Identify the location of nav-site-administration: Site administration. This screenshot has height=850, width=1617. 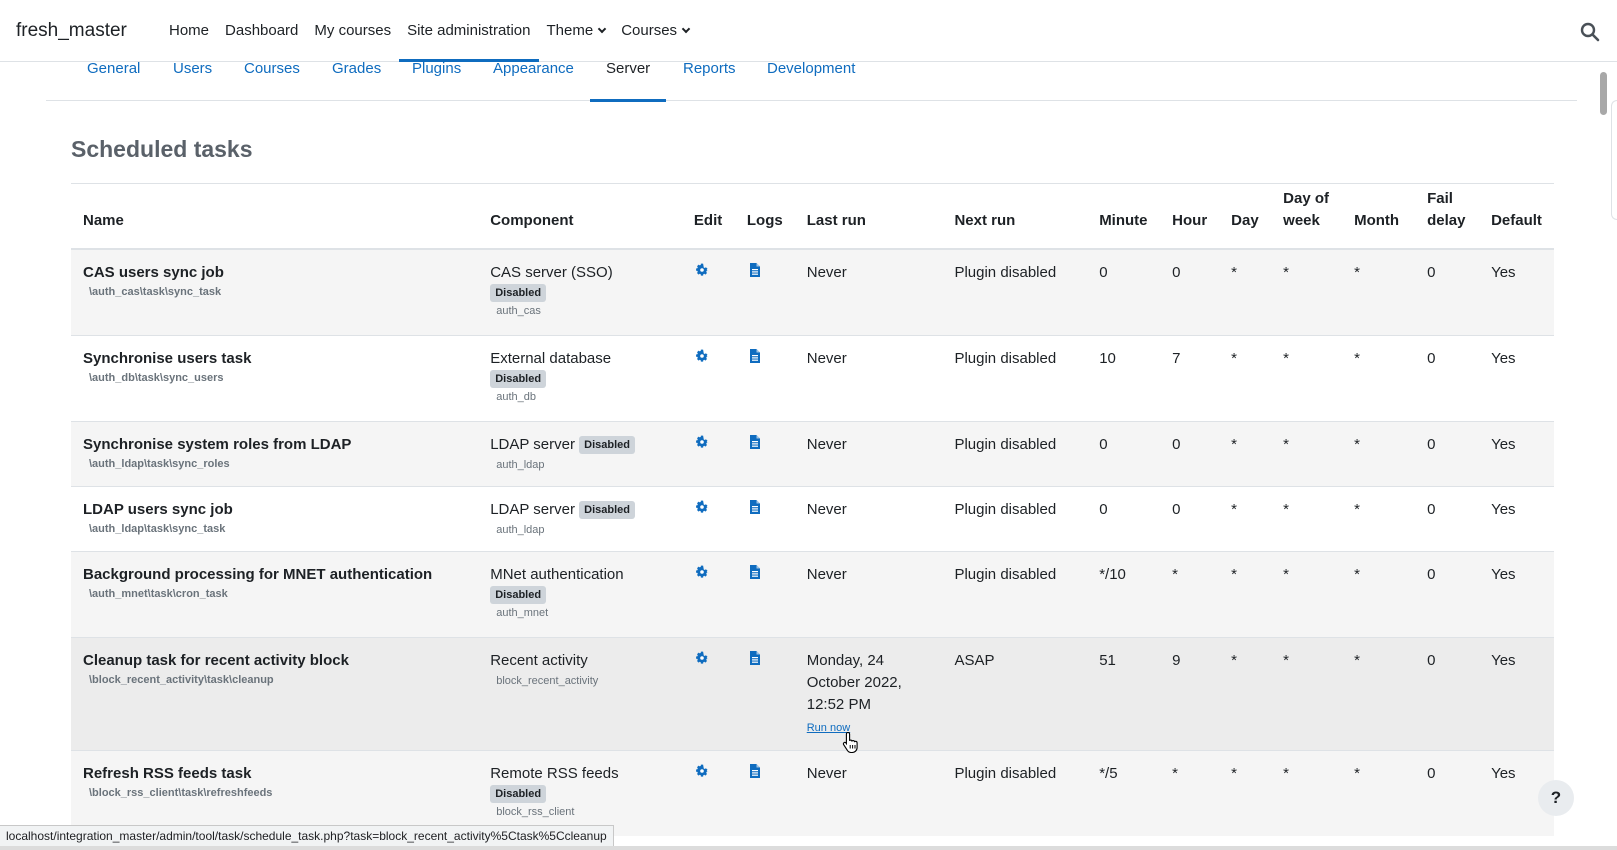
(469, 31).